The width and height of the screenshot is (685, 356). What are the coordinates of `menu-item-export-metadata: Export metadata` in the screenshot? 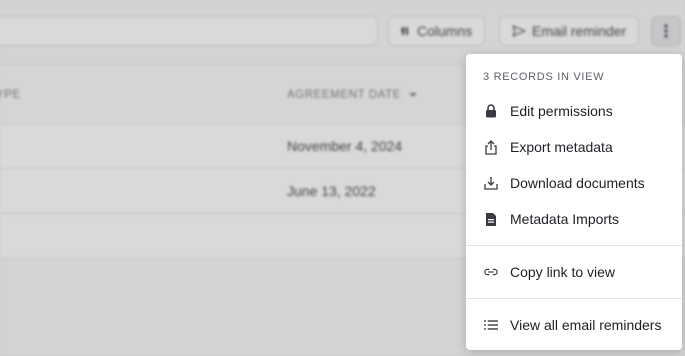 It's located at (574, 147).